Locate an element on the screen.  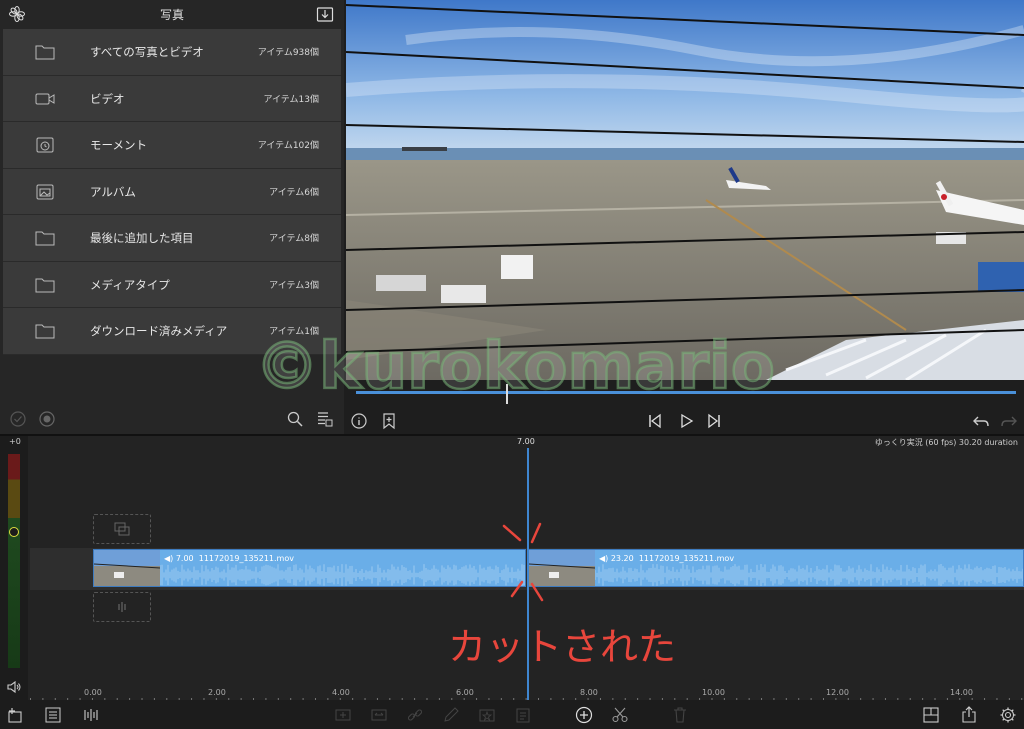
watermark: ©kurokomario is located at coordinates (515, 367).